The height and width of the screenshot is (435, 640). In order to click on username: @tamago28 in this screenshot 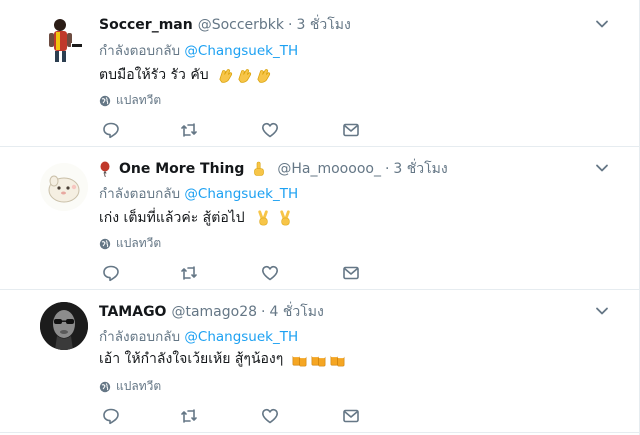, I will do `click(214, 312)`.